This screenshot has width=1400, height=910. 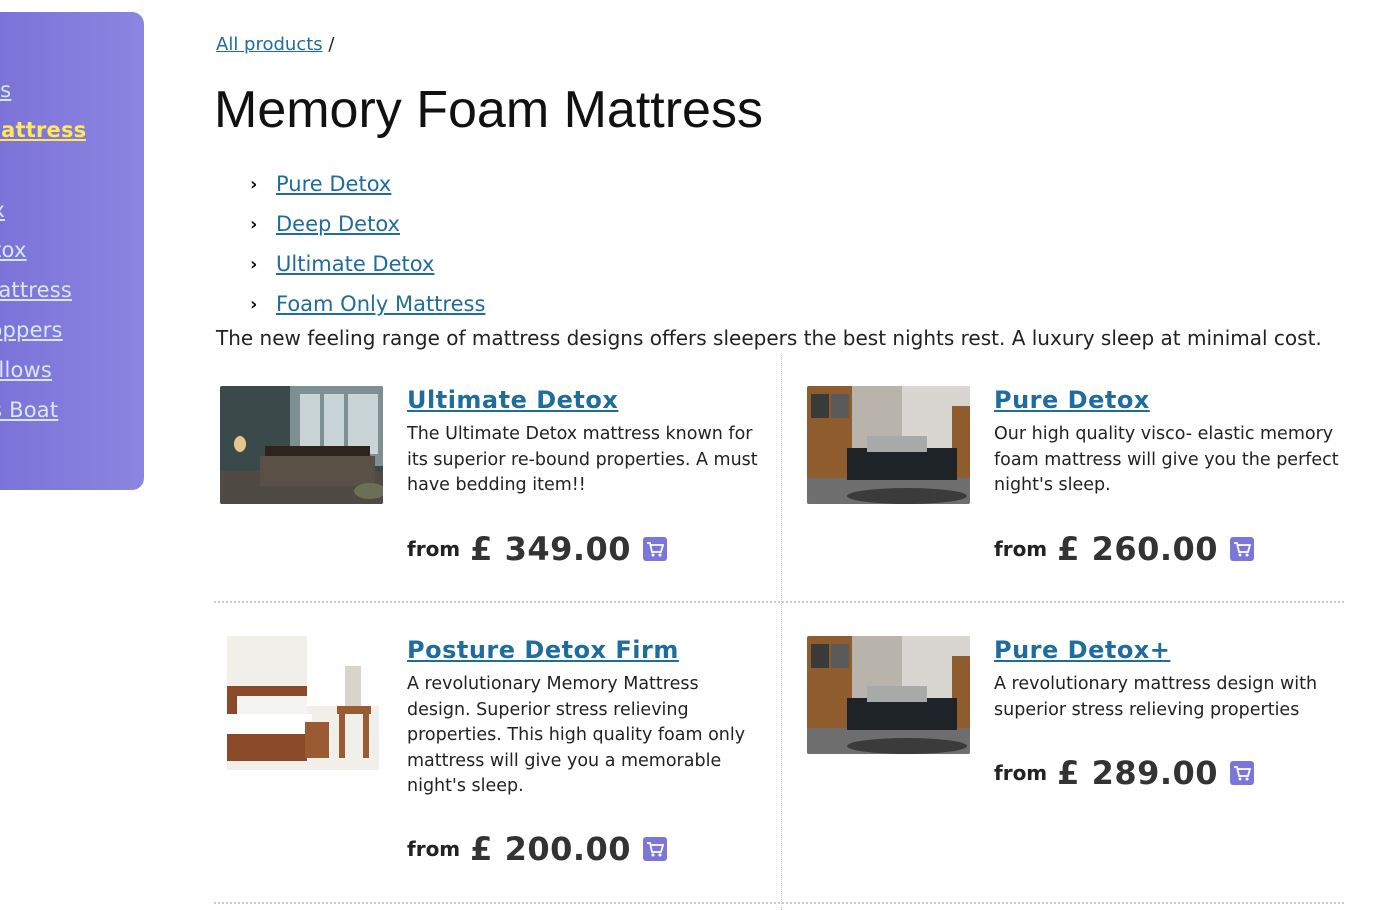 I want to click on subcategory-link: Pure Detox, so click(x=333, y=184).